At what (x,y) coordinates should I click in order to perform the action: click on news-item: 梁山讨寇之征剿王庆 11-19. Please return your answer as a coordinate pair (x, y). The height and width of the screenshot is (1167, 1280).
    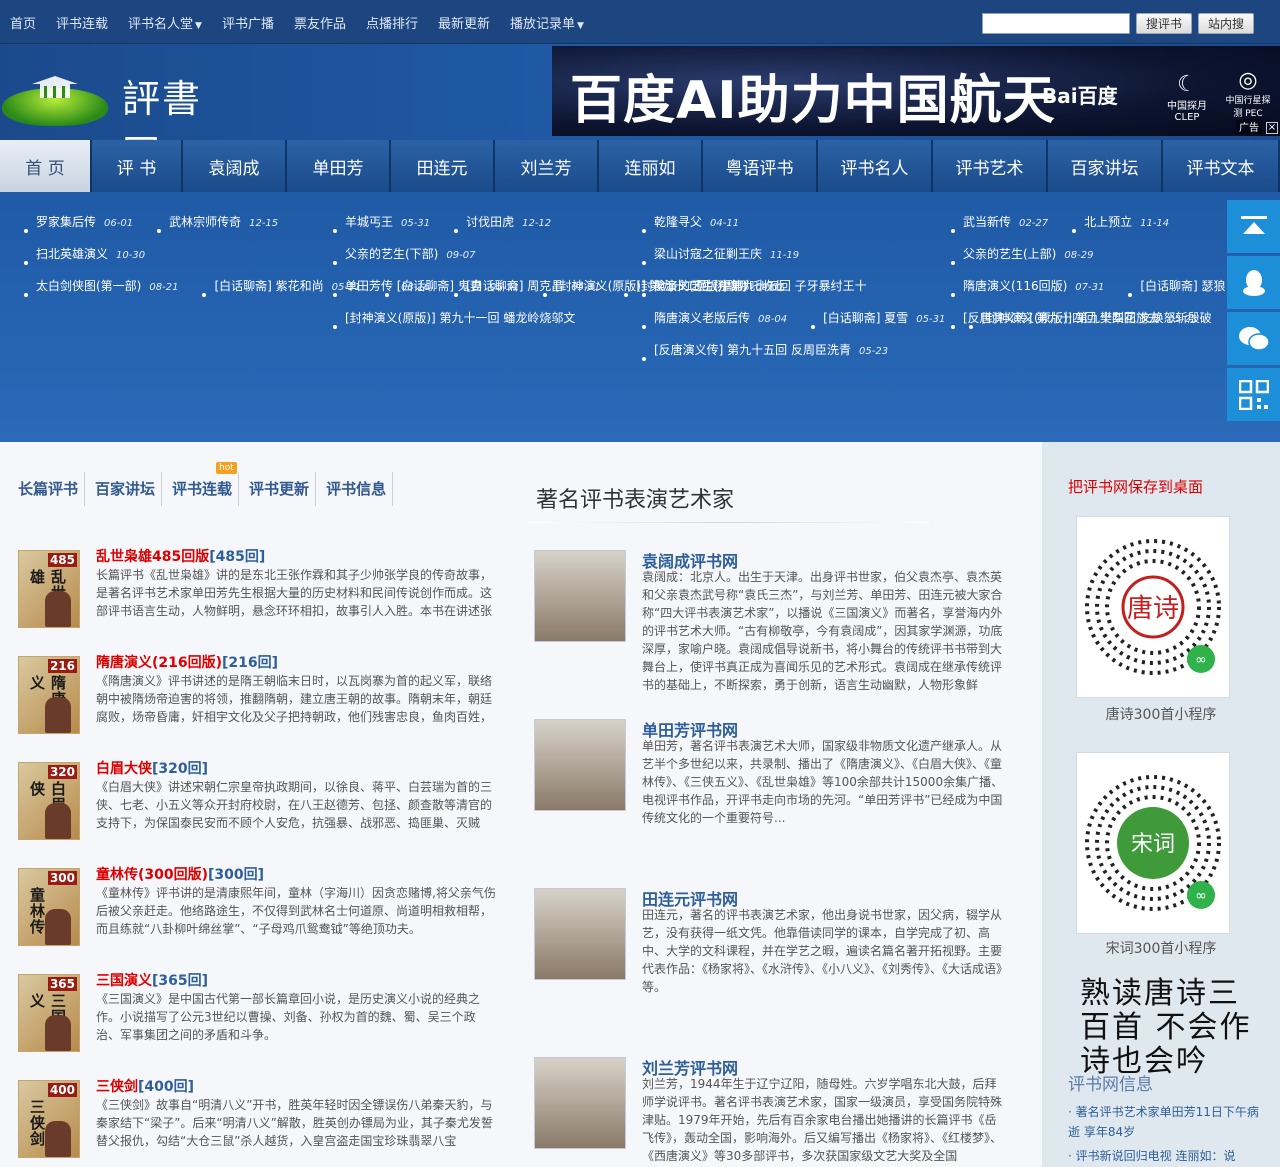
    Looking at the image, I should click on (708, 256).